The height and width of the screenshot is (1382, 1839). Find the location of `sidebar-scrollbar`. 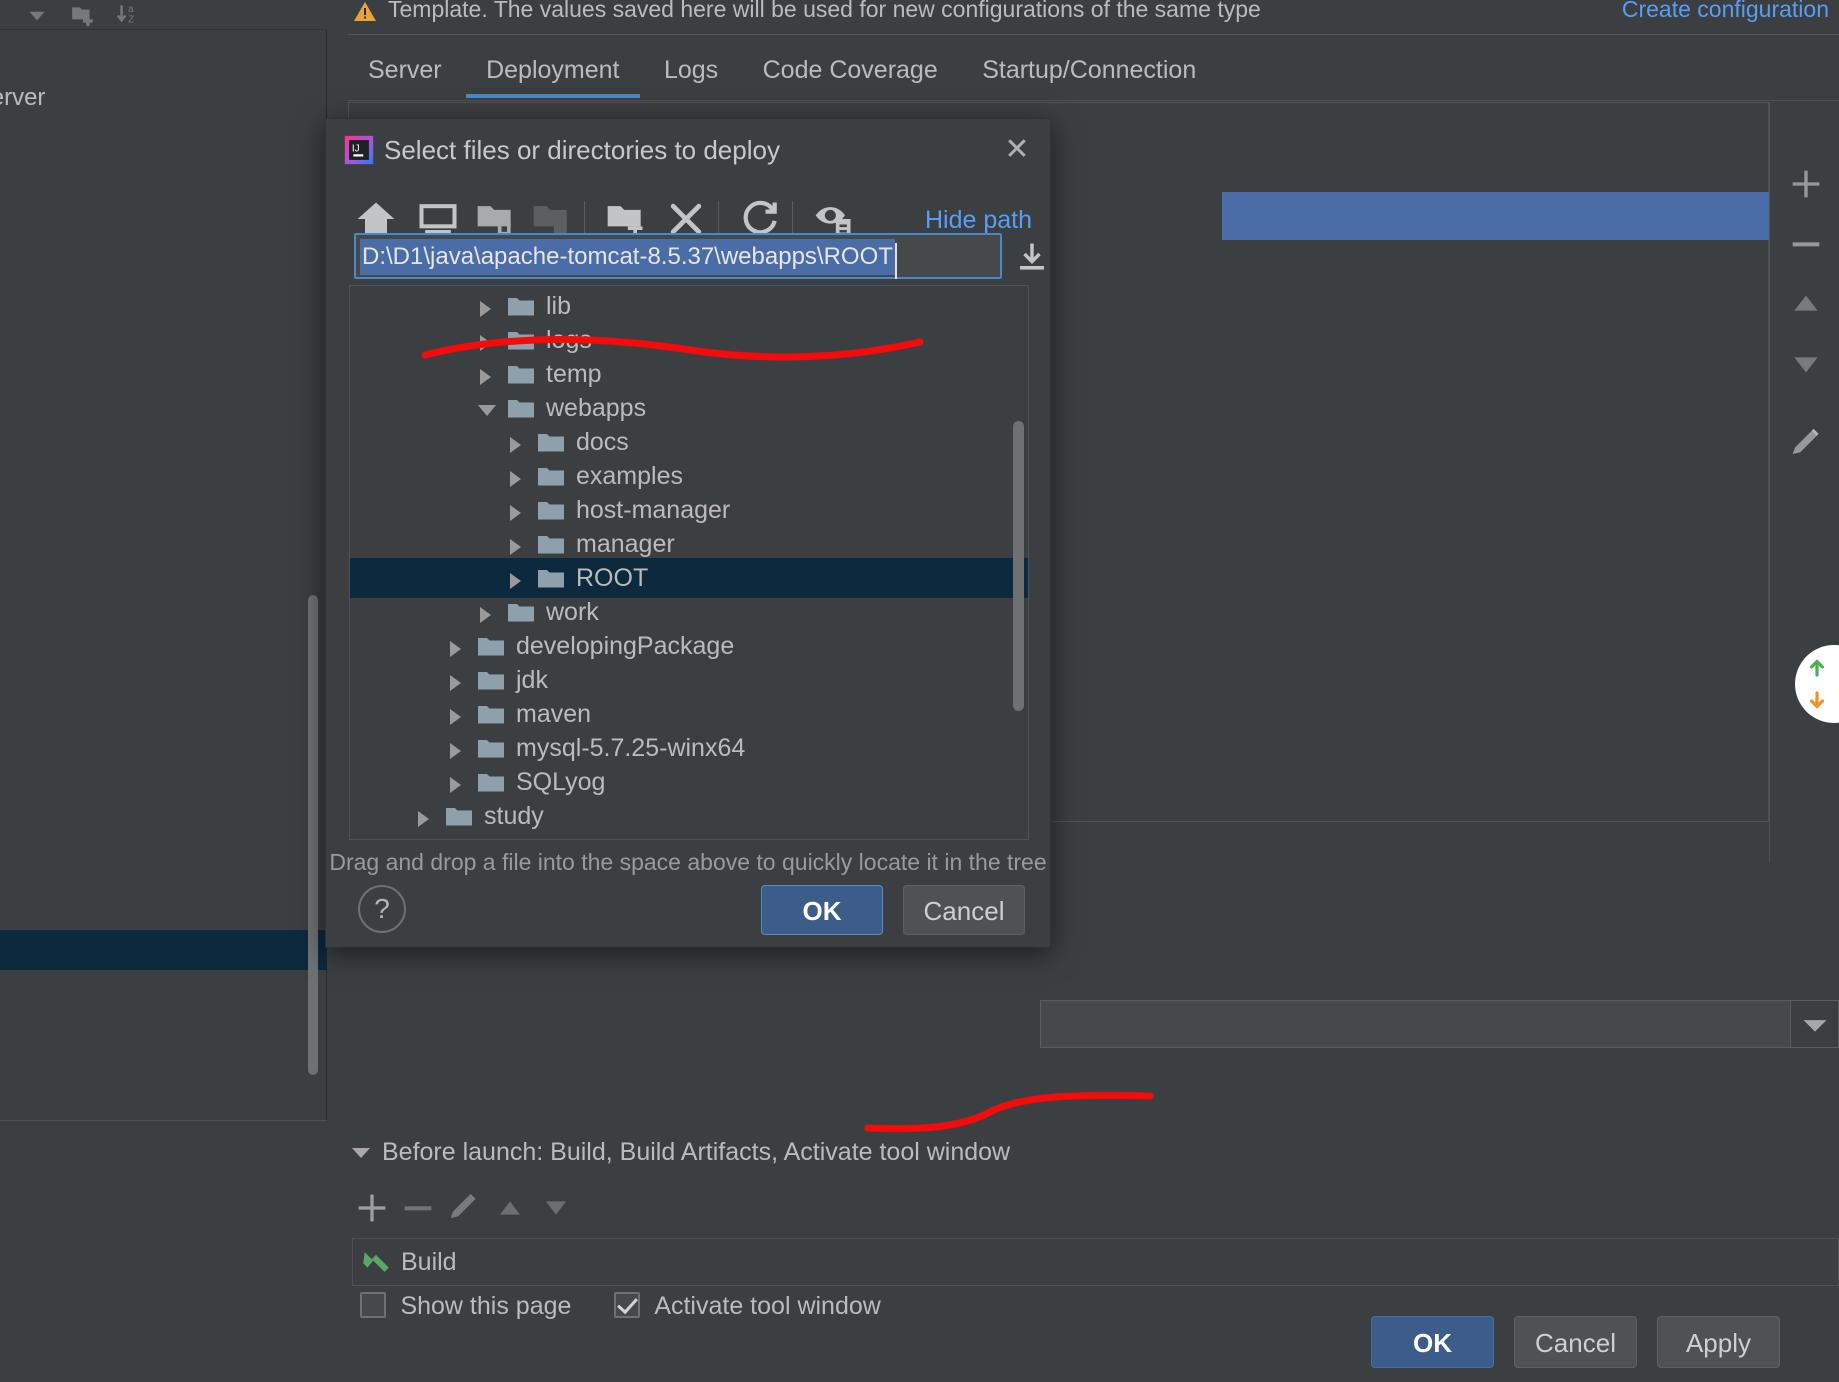

sidebar-scrollbar is located at coordinates (313, 835).